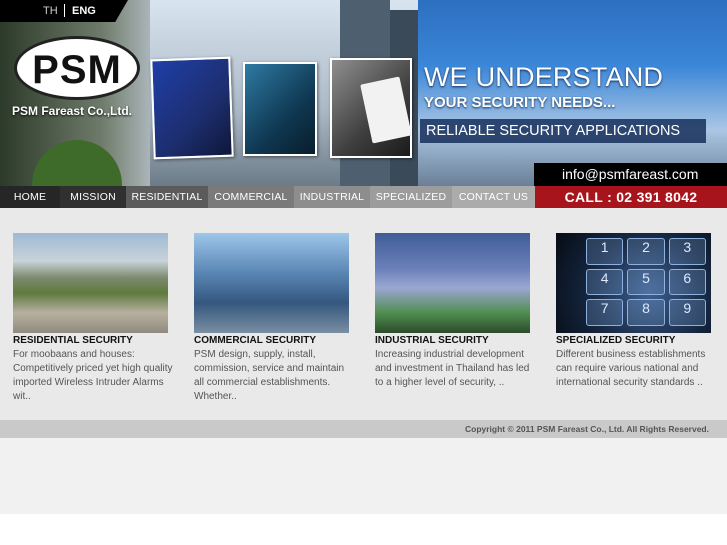  Describe the element at coordinates (411, 197) in the screenshot. I see `nav-specialized: SPECIALIZED` at that location.